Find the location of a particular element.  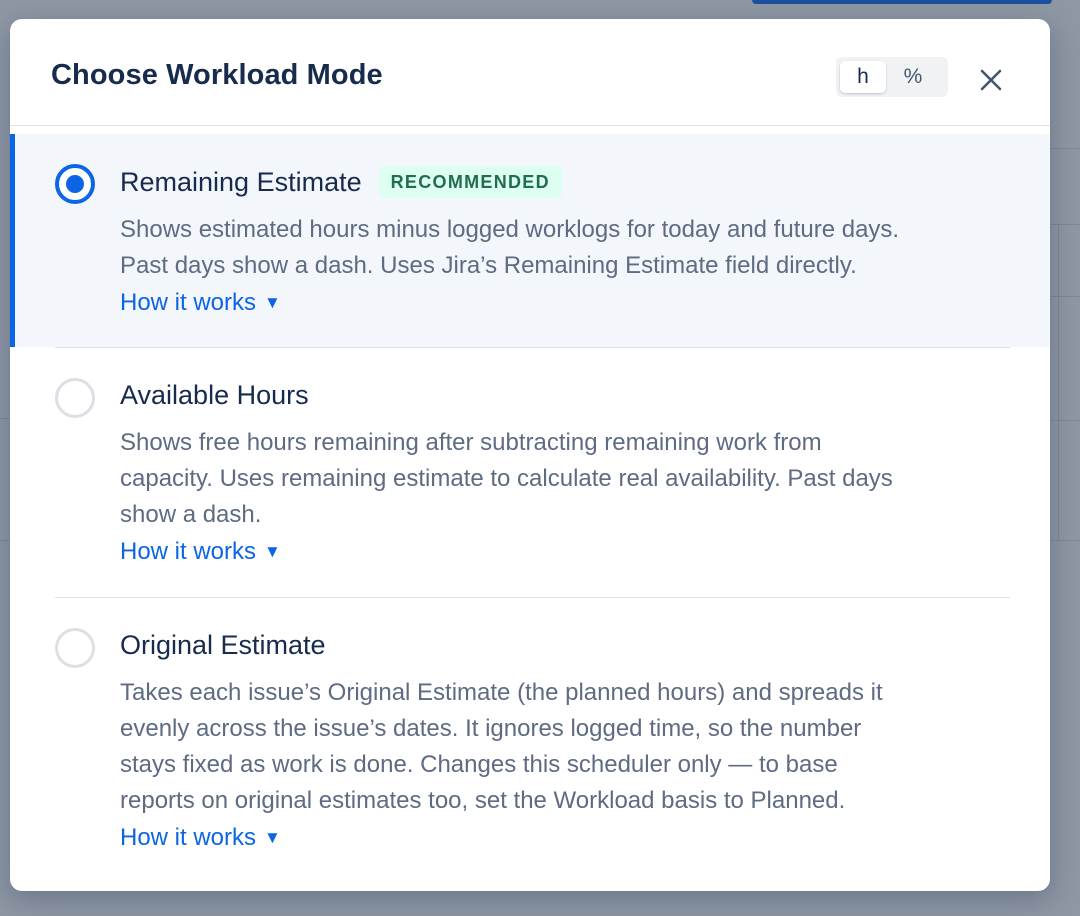

unit-toggle: h % is located at coordinates (892, 77).